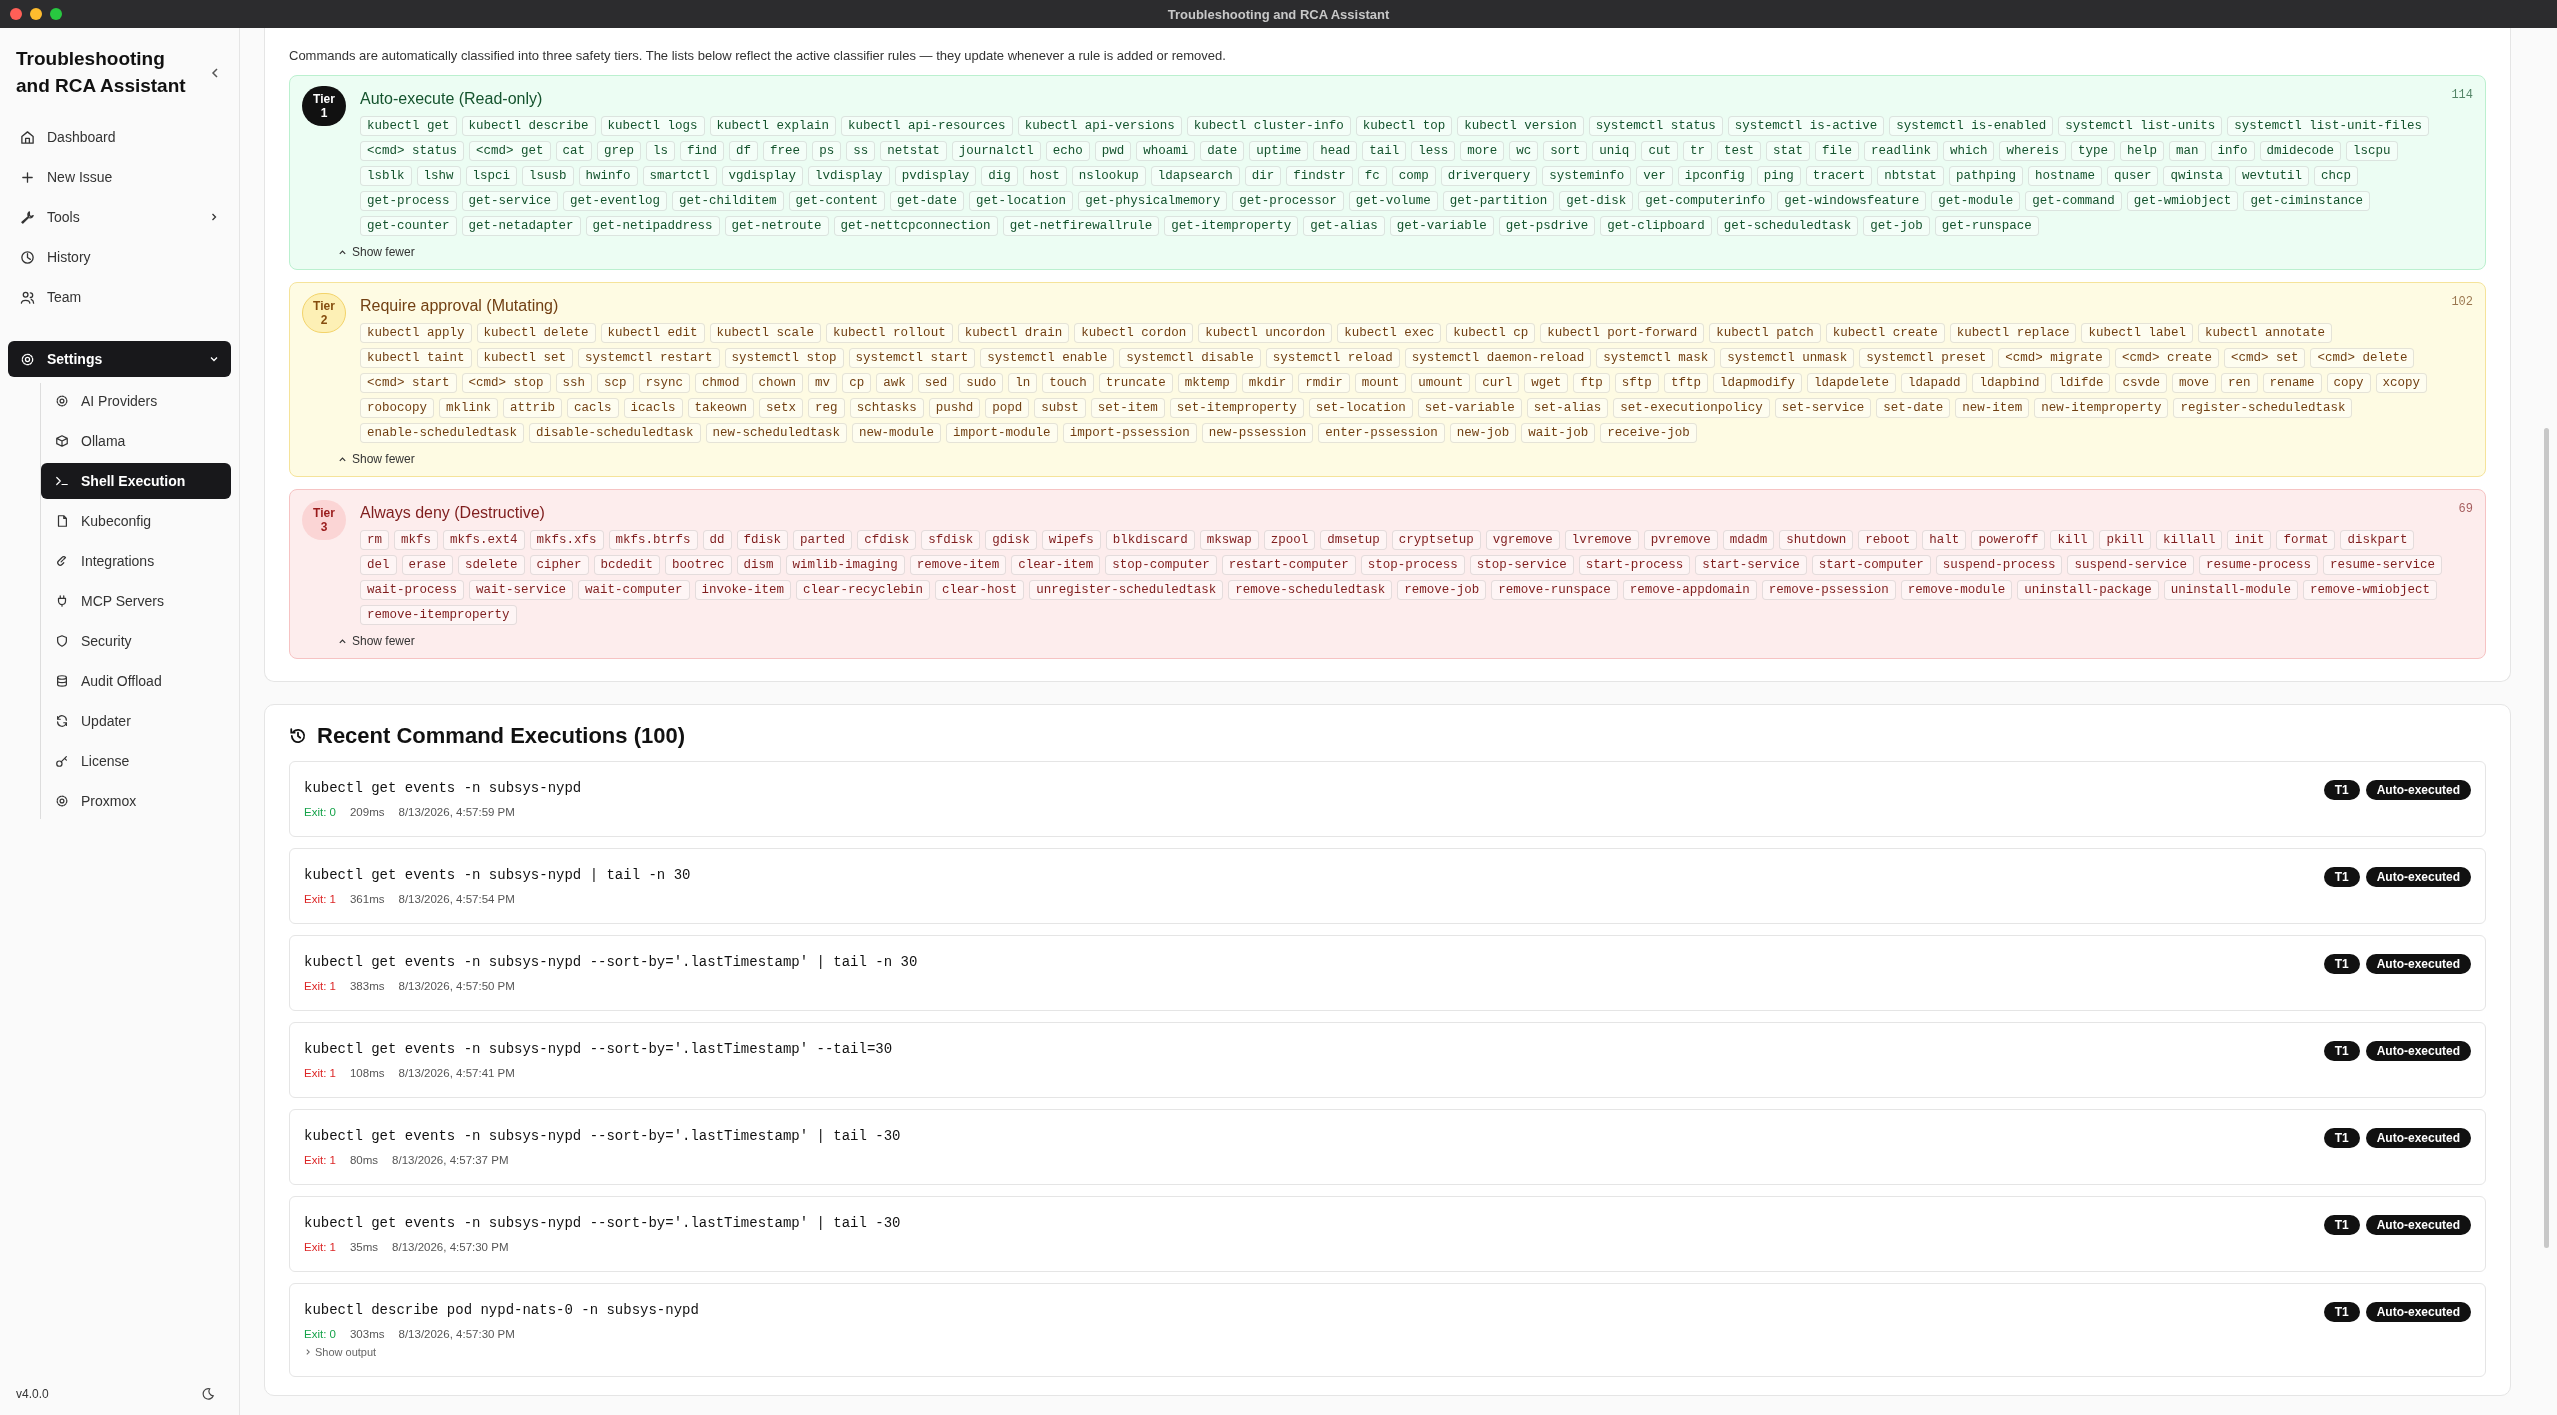 This screenshot has width=2557, height=1415. I want to click on command-tag: resume-service, so click(2382, 565).